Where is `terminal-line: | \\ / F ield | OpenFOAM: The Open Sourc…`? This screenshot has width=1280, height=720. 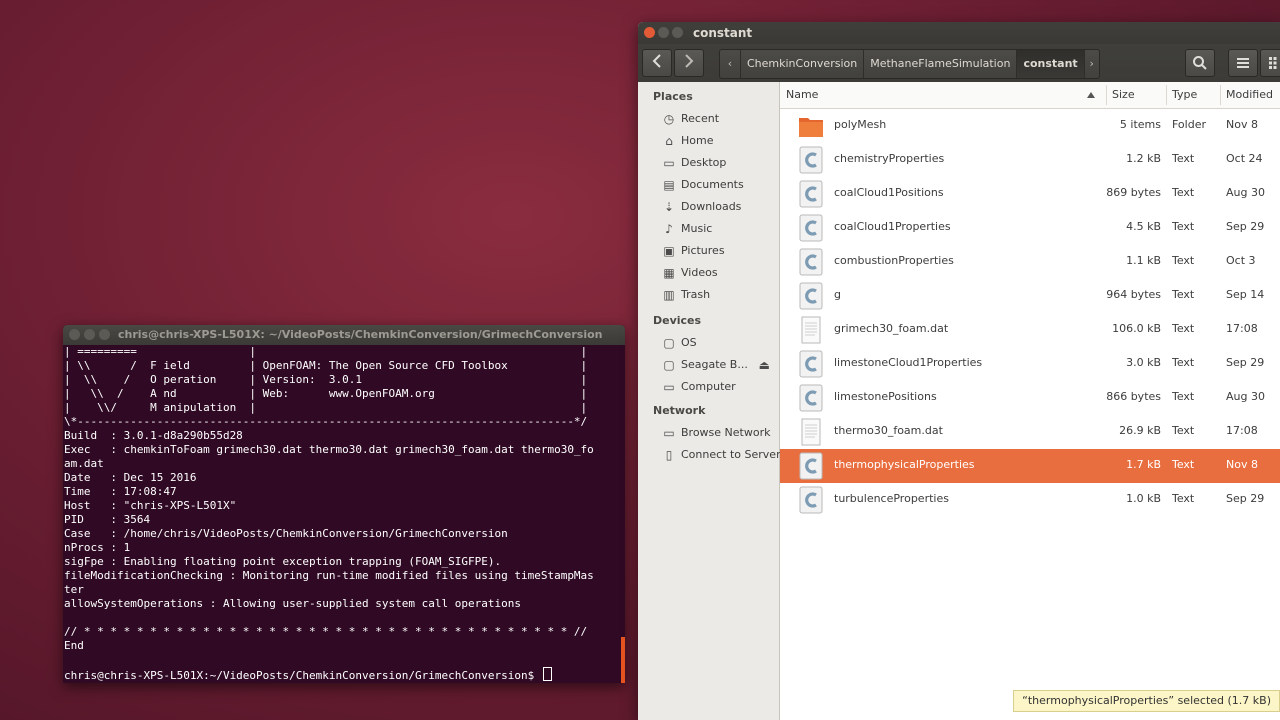
terminal-line: | \\ / F ield | OpenFOAM: The Open Sourc… is located at coordinates (326, 365).